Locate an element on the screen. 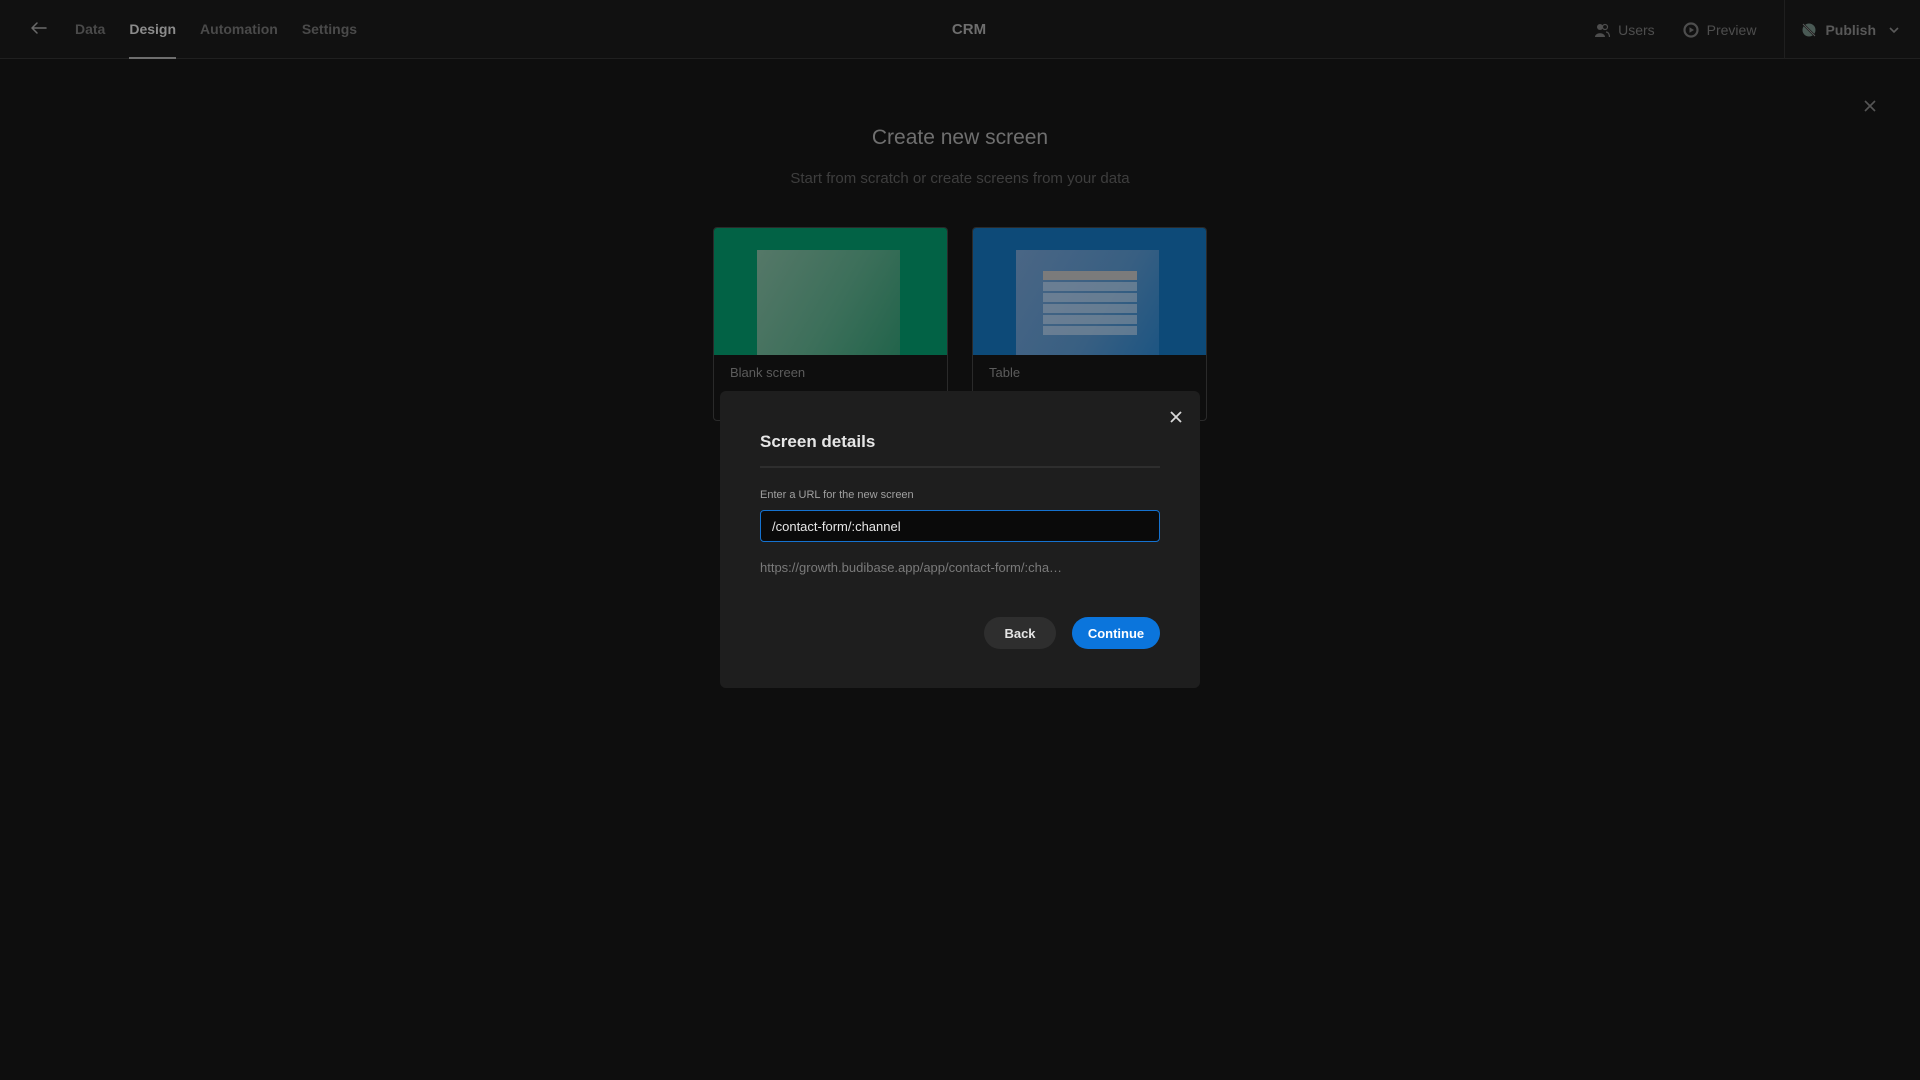 The width and height of the screenshot is (1920, 1080). modal-divider is located at coordinates (960, 467).